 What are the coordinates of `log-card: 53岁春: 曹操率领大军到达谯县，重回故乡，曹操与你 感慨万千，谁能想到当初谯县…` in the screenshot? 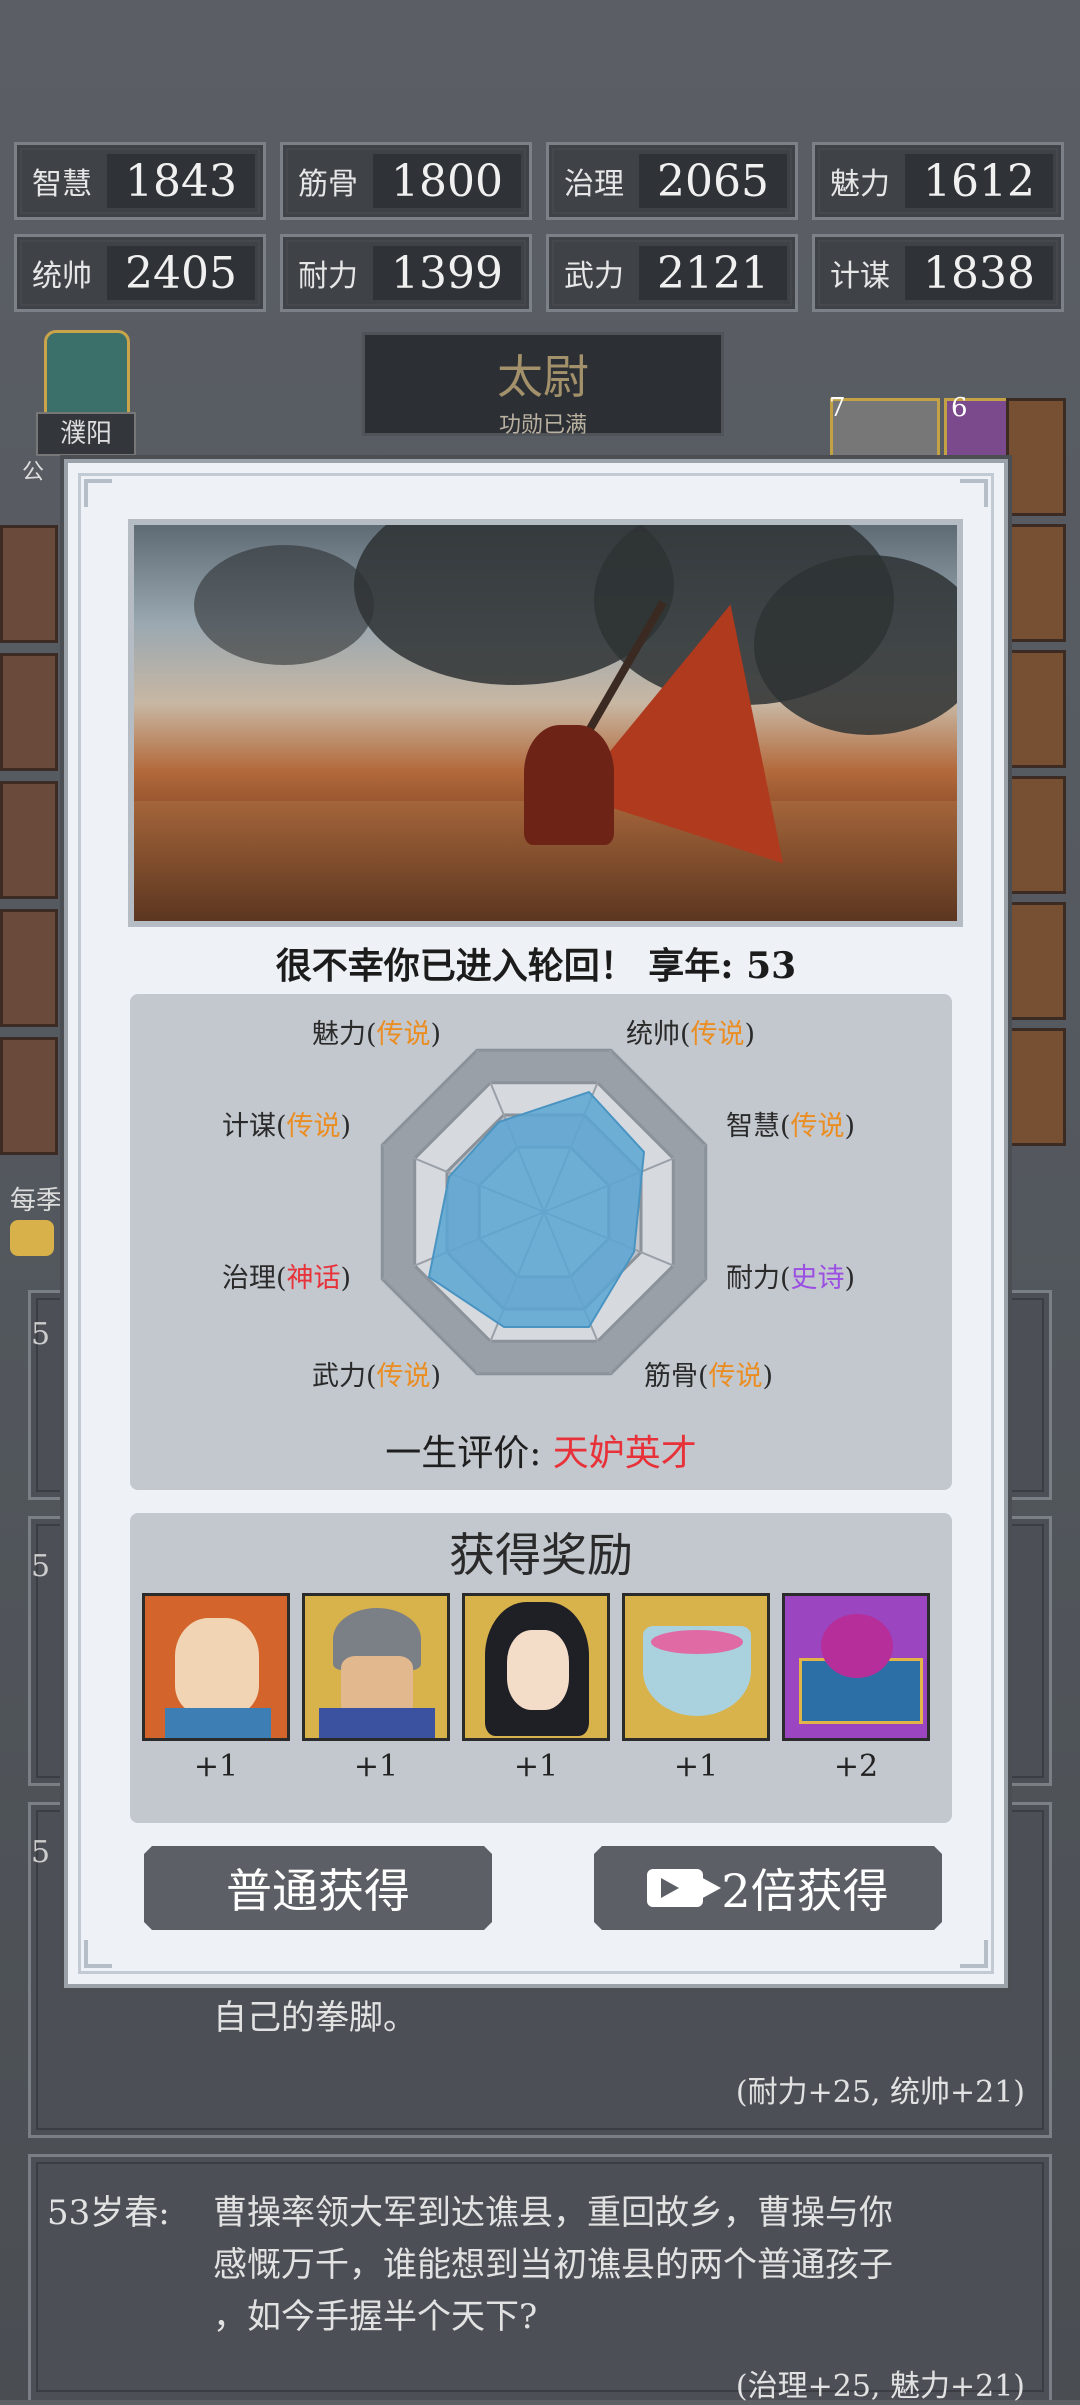 It's located at (540, 2279).